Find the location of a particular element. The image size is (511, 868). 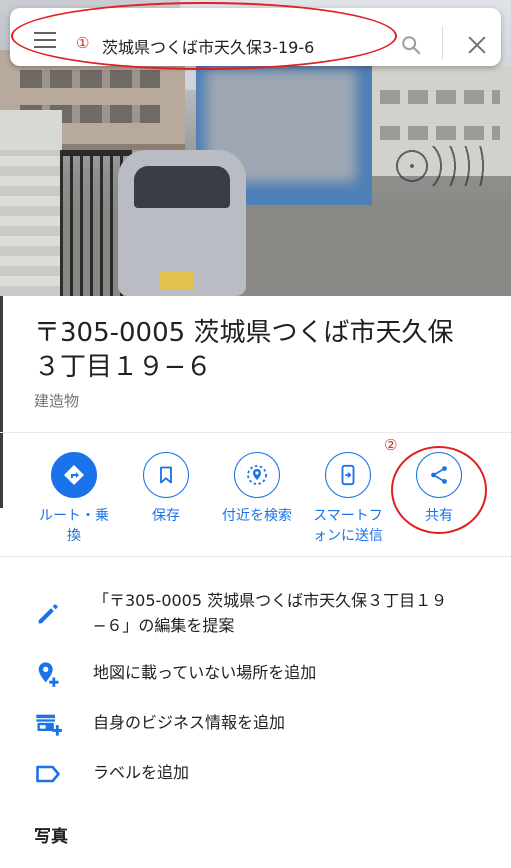

place-title-line-1: 〒305-0005 茨城県つくば市天久保 is located at coordinates (244, 333).